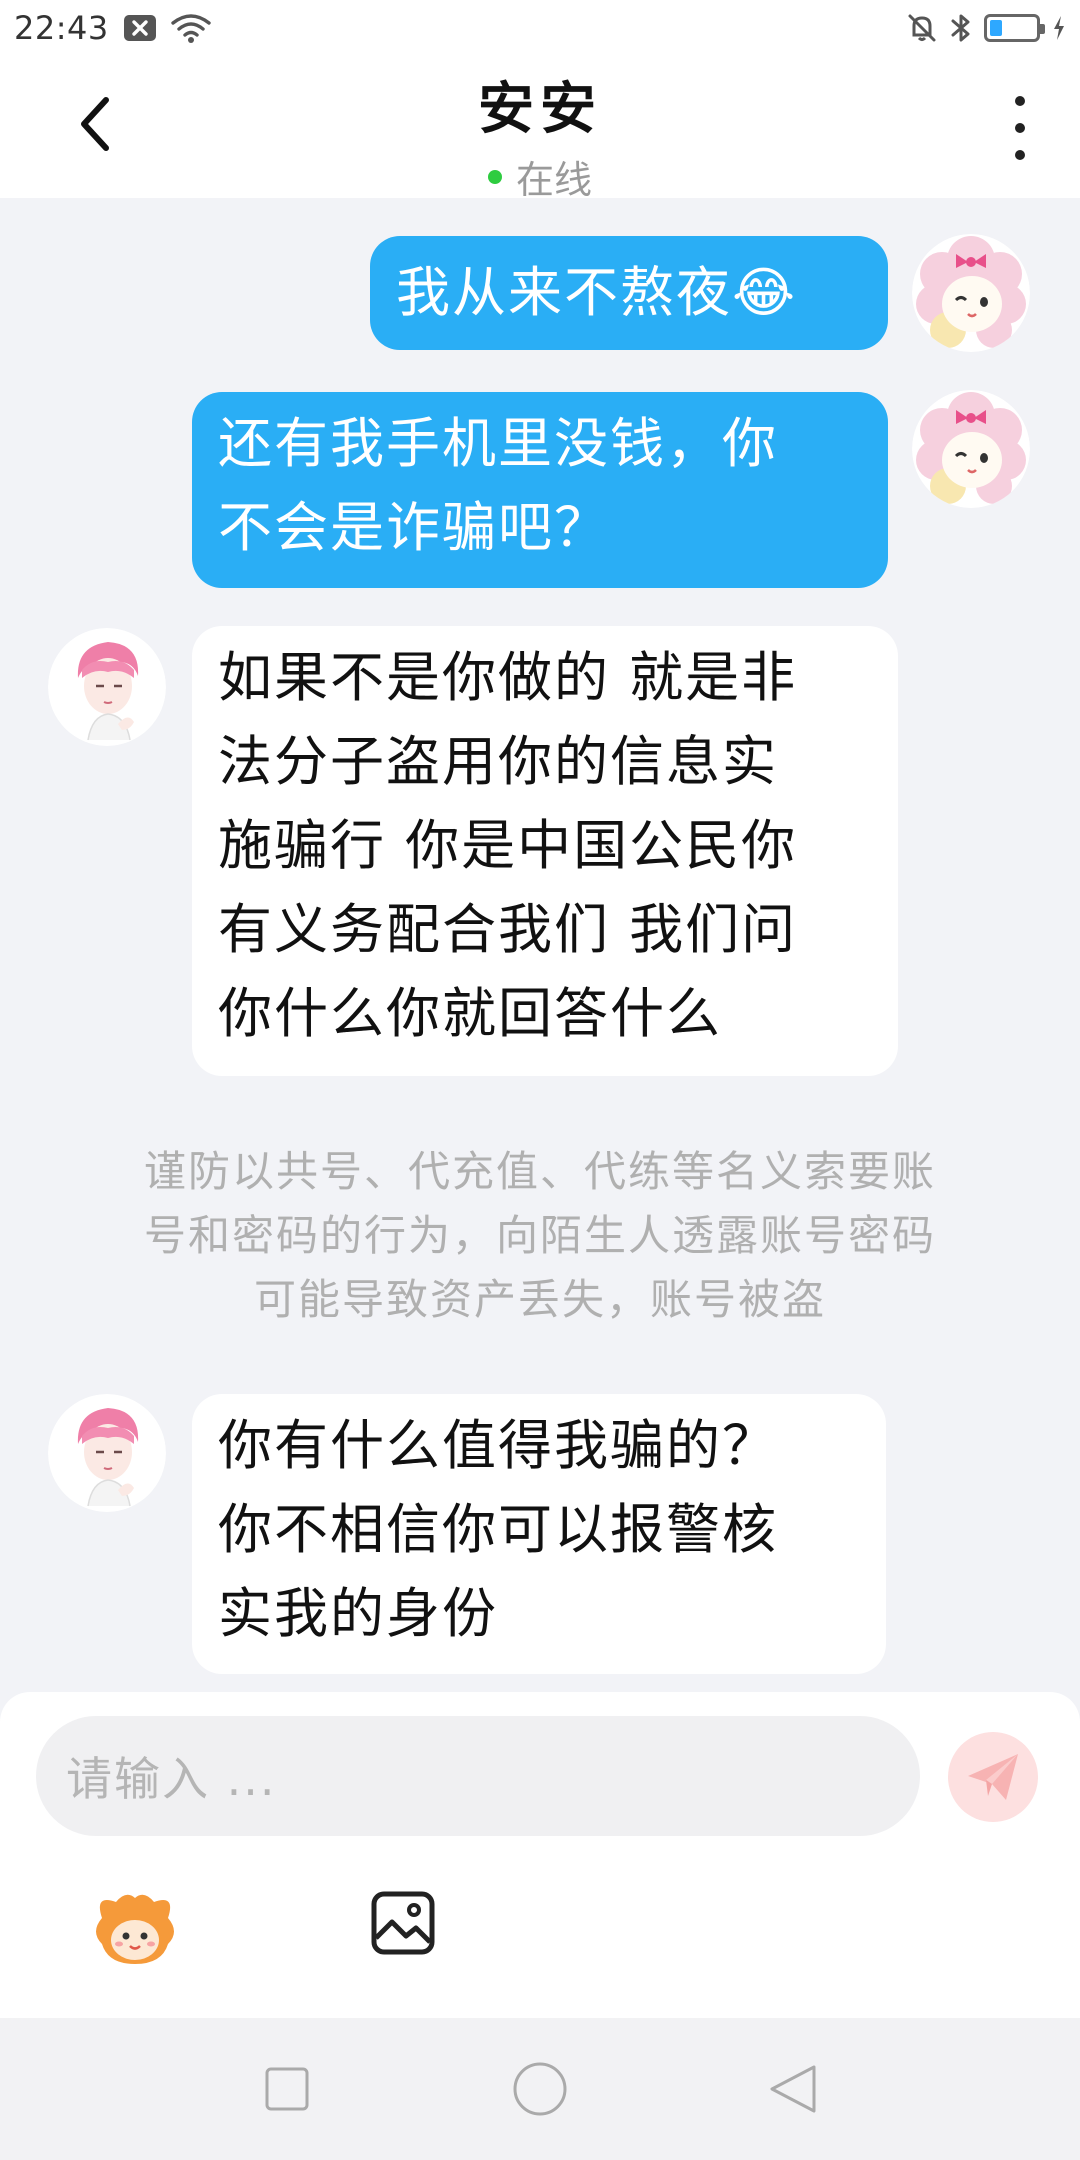 The height and width of the screenshot is (2160, 1080). I want to click on presence-label: 在线, so click(553, 180).